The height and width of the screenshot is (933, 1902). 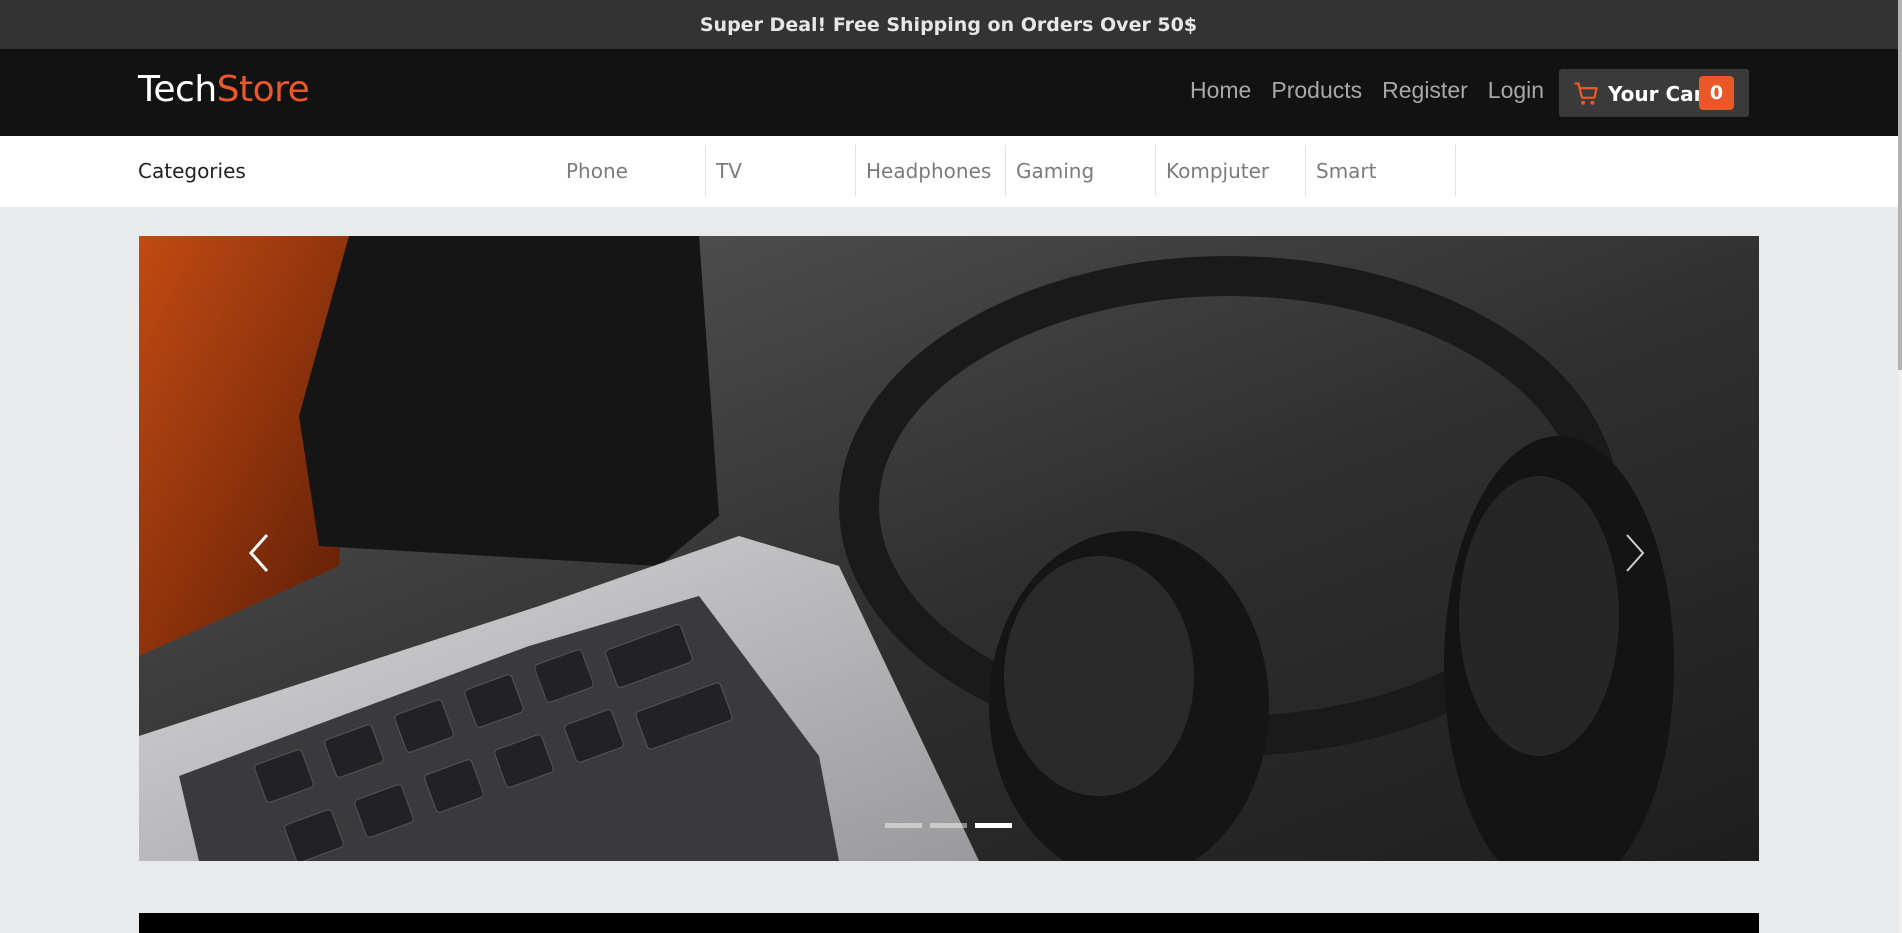 What do you see at coordinates (1425, 90) in the screenshot?
I see `nav-register: Register` at bounding box center [1425, 90].